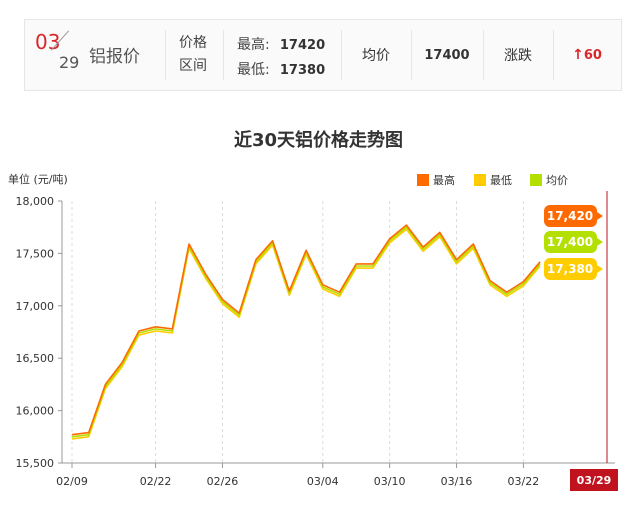  I want to click on end-label-low-pointer, so click(600, 269).